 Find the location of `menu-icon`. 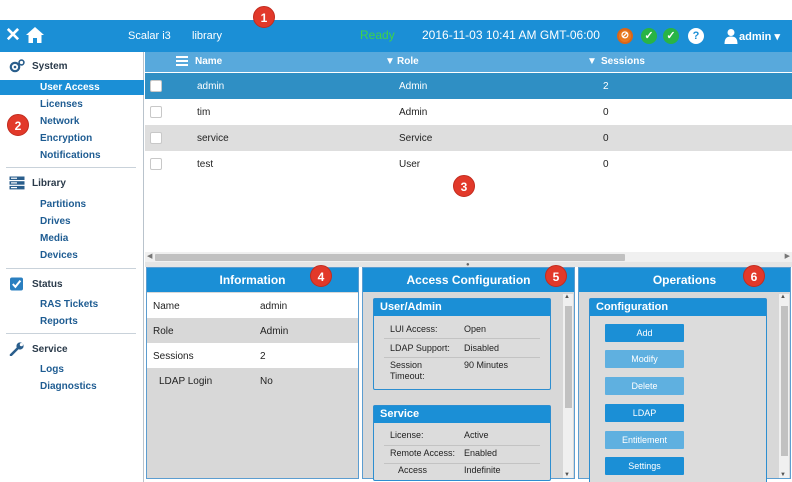

menu-icon is located at coordinates (182, 61).